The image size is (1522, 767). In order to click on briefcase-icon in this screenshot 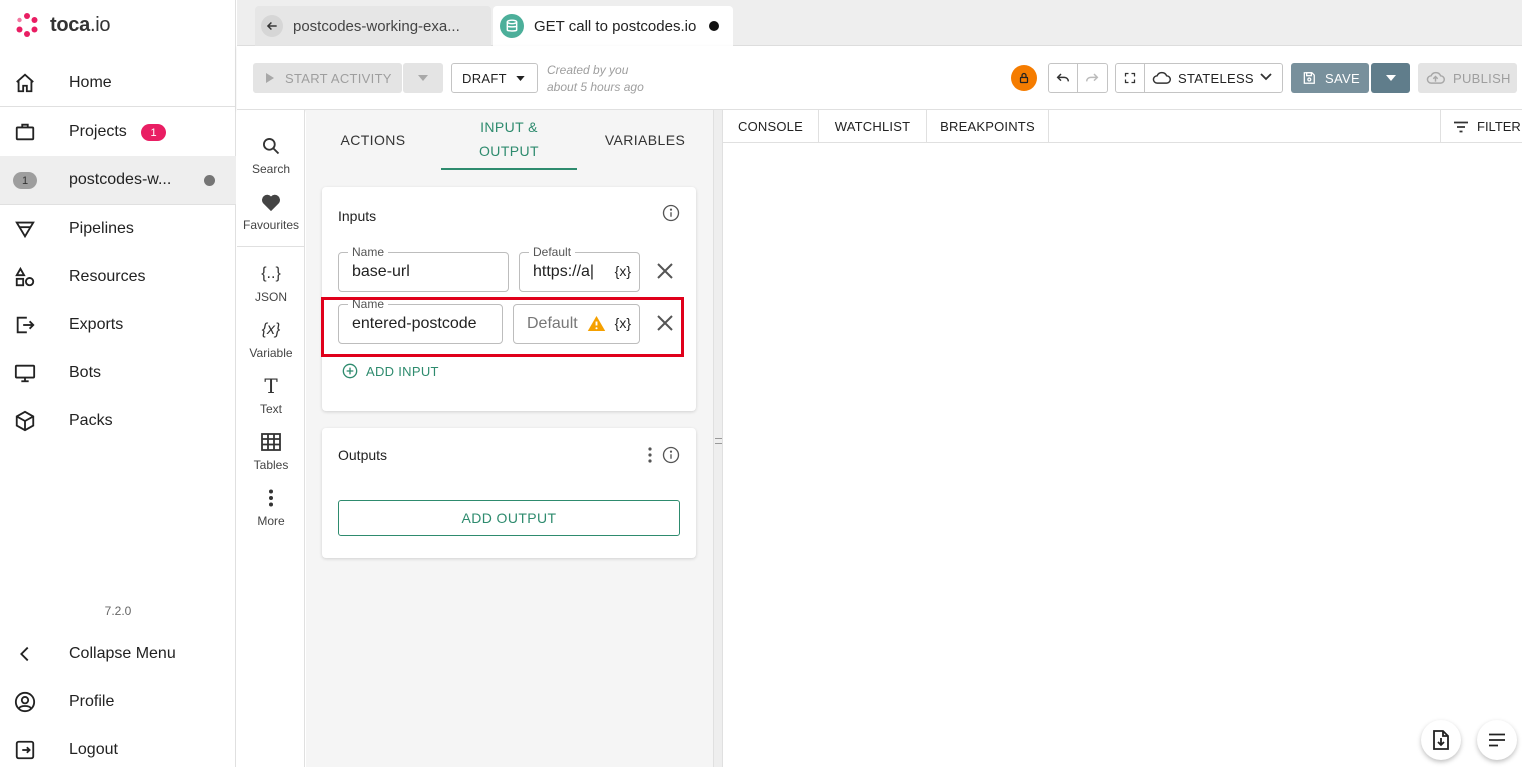, I will do `click(25, 132)`.